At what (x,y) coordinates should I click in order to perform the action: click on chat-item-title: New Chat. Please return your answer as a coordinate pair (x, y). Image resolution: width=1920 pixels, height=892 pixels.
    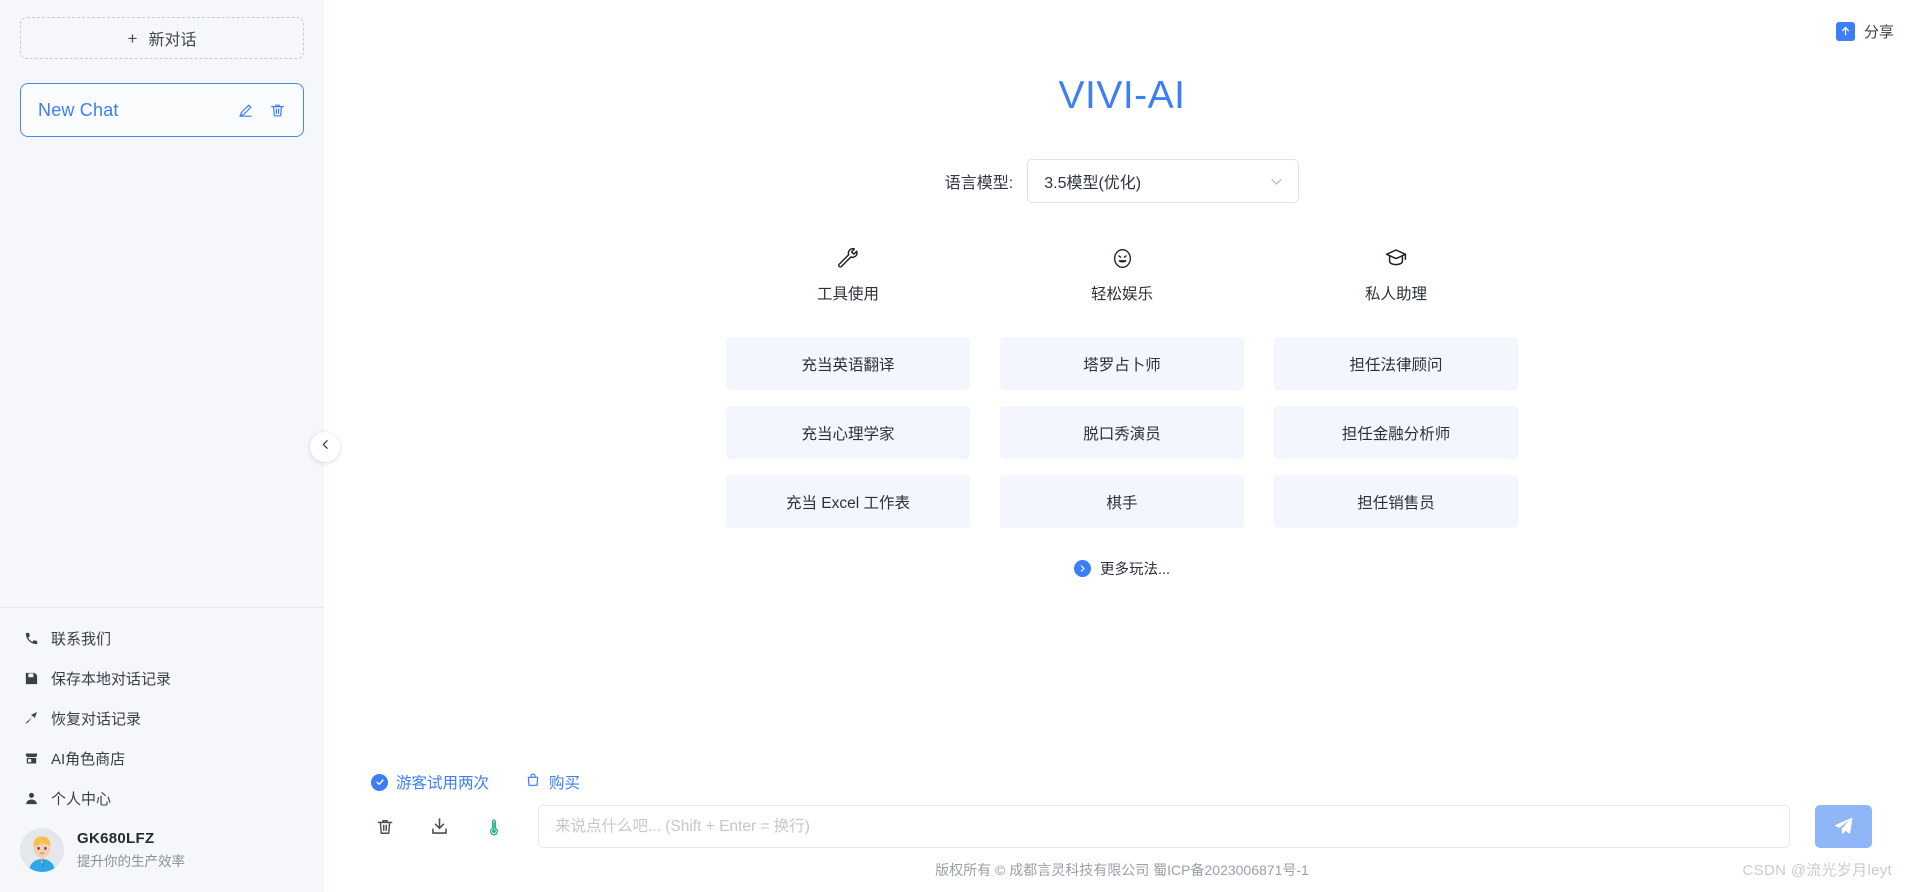
    Looking at the image, I should click on (78, 109).